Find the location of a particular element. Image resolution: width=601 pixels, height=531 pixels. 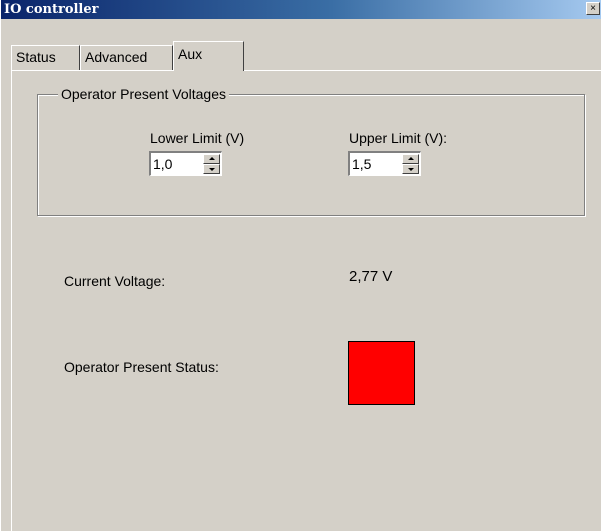

tab-aux: Aux is located at coordinates (208, 56).